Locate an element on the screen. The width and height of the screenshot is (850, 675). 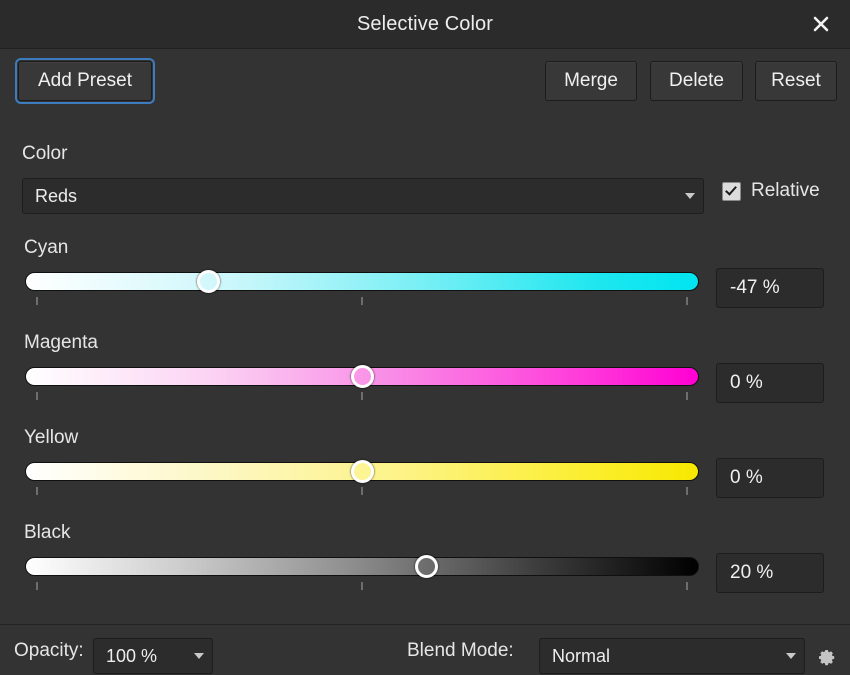
relative-checkbox: Relative is located at coordinates (771, 191).